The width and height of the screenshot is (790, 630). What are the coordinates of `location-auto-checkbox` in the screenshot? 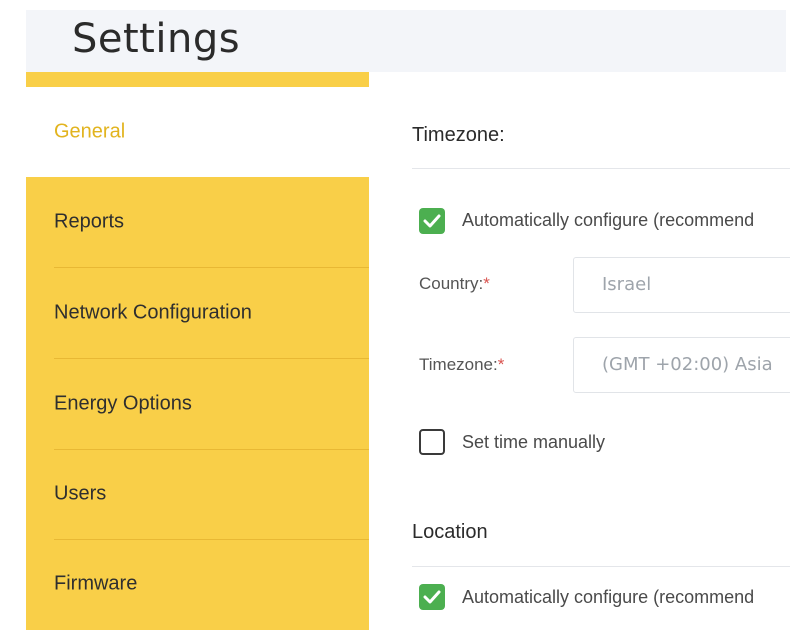 It's located at (432, 597).